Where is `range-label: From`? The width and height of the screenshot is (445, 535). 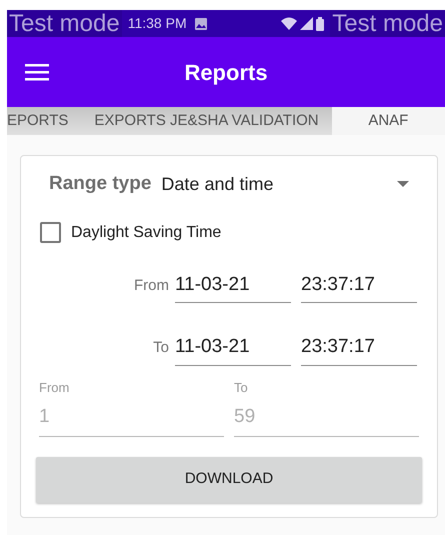
range-label: From is located at coordinates (151, 286).